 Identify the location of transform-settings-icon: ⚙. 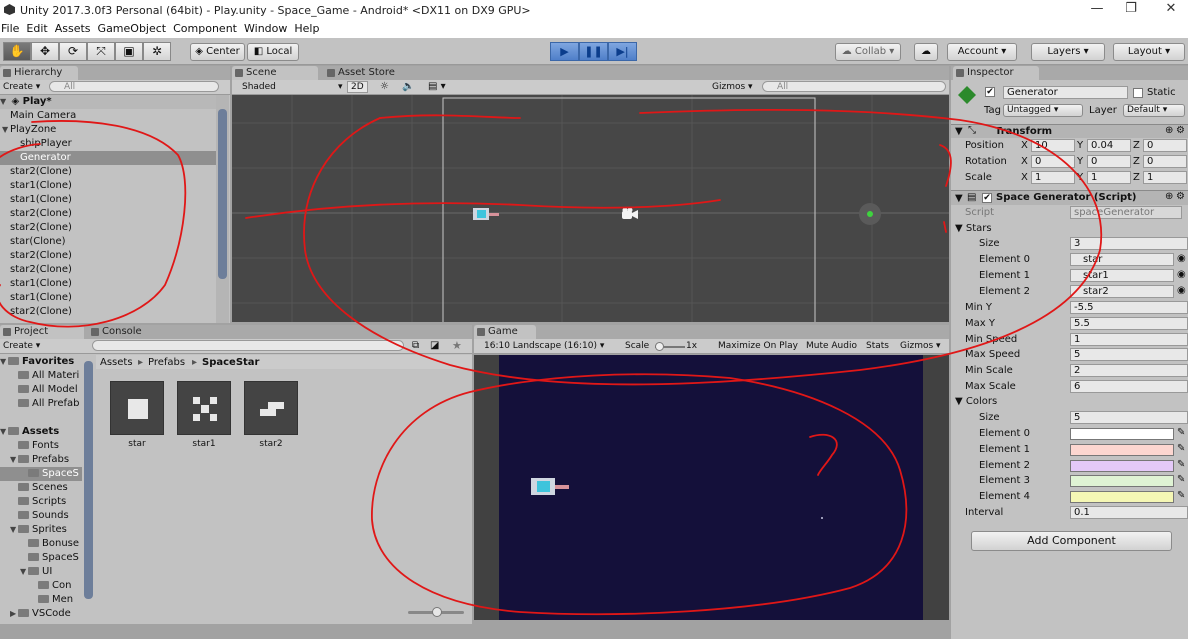
(1180, 130).